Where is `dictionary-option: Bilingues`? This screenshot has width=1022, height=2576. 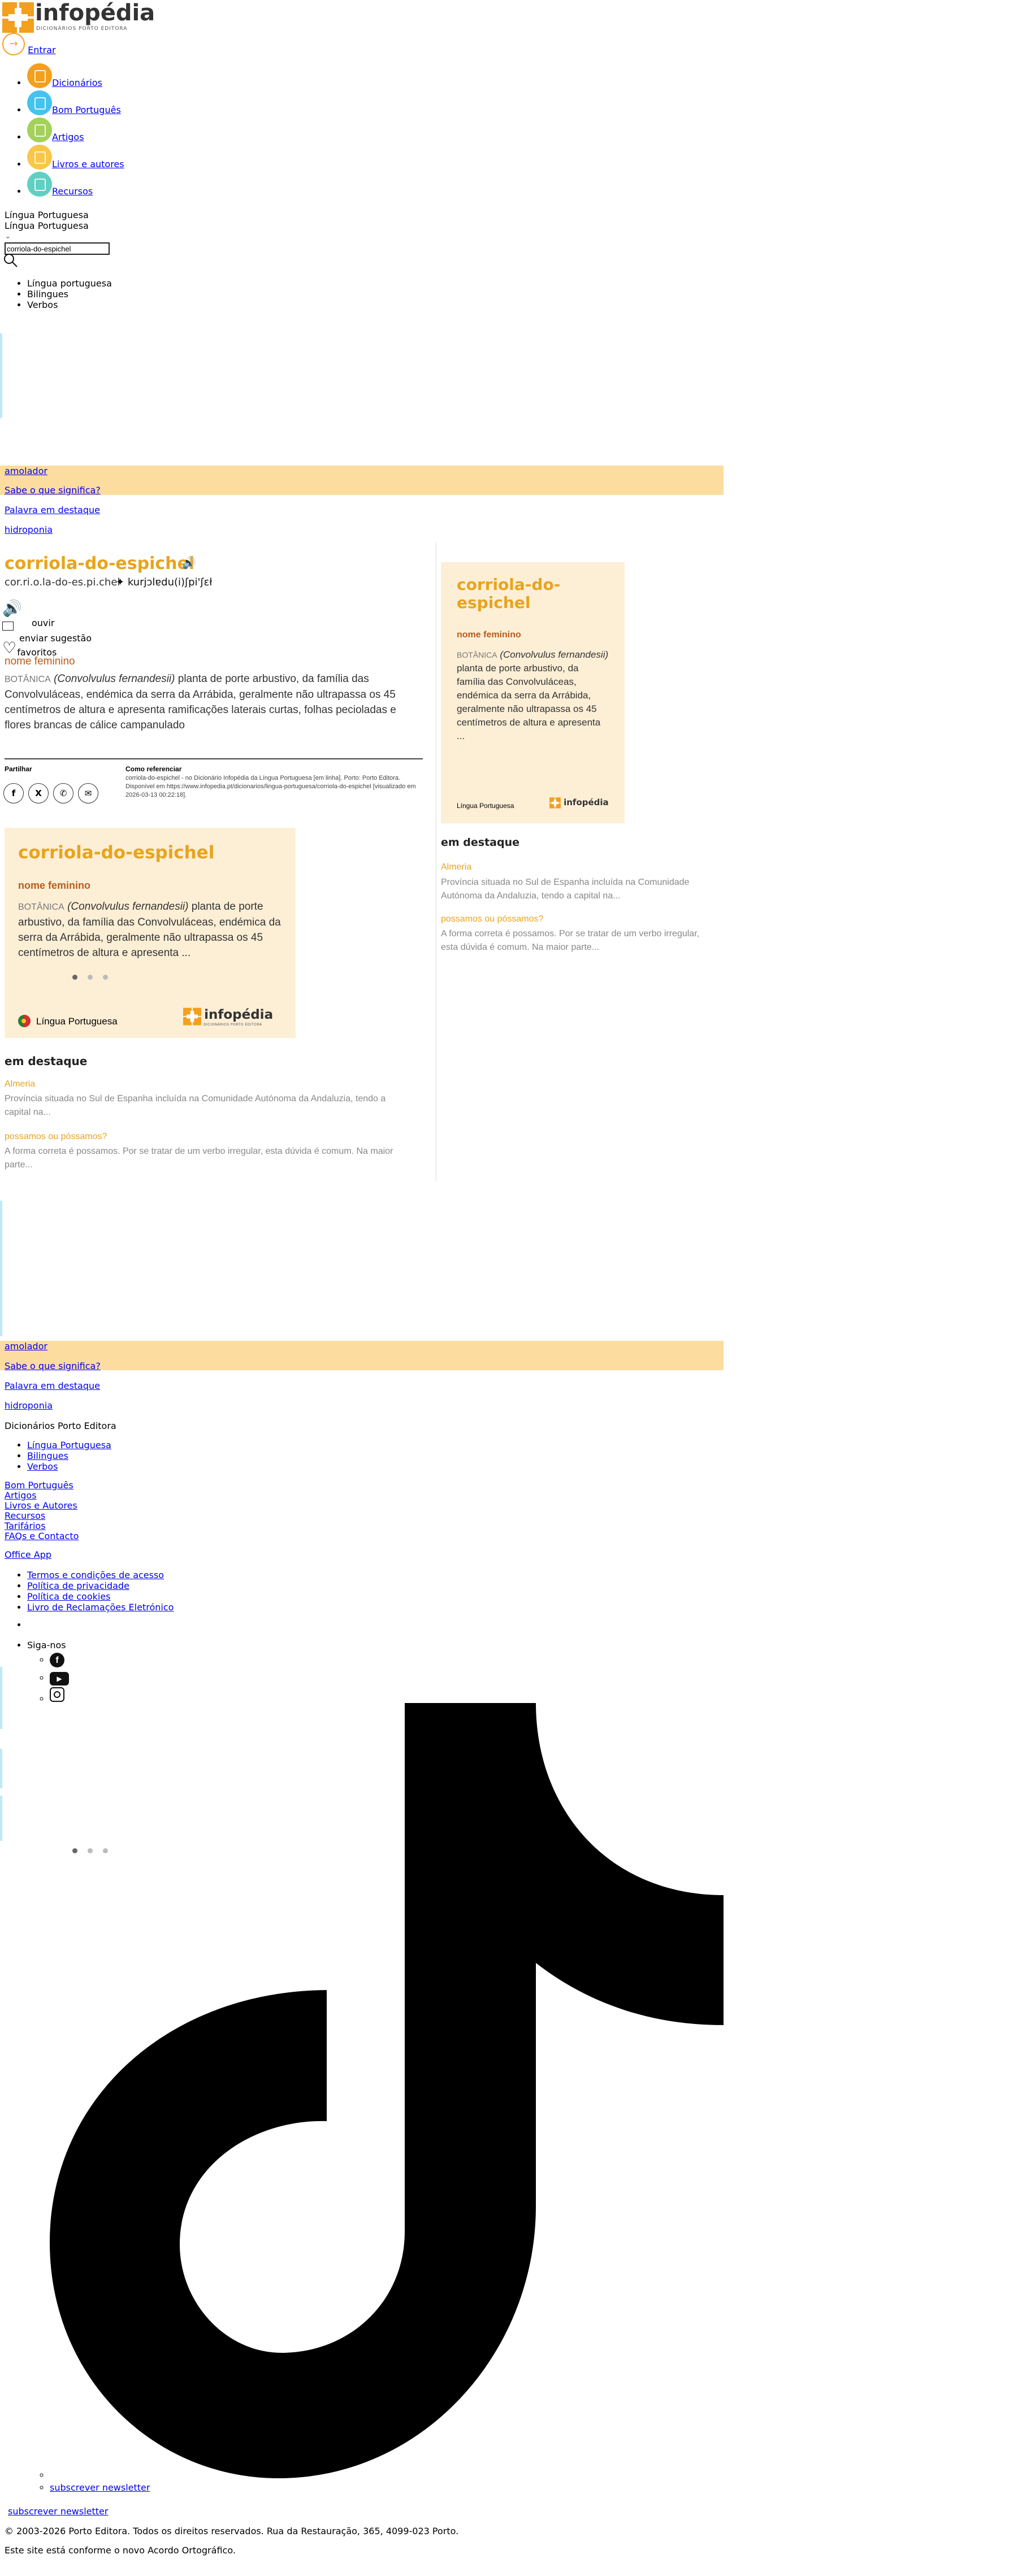
dictionary-option: Bilingues is located at coordinates (69, 294).